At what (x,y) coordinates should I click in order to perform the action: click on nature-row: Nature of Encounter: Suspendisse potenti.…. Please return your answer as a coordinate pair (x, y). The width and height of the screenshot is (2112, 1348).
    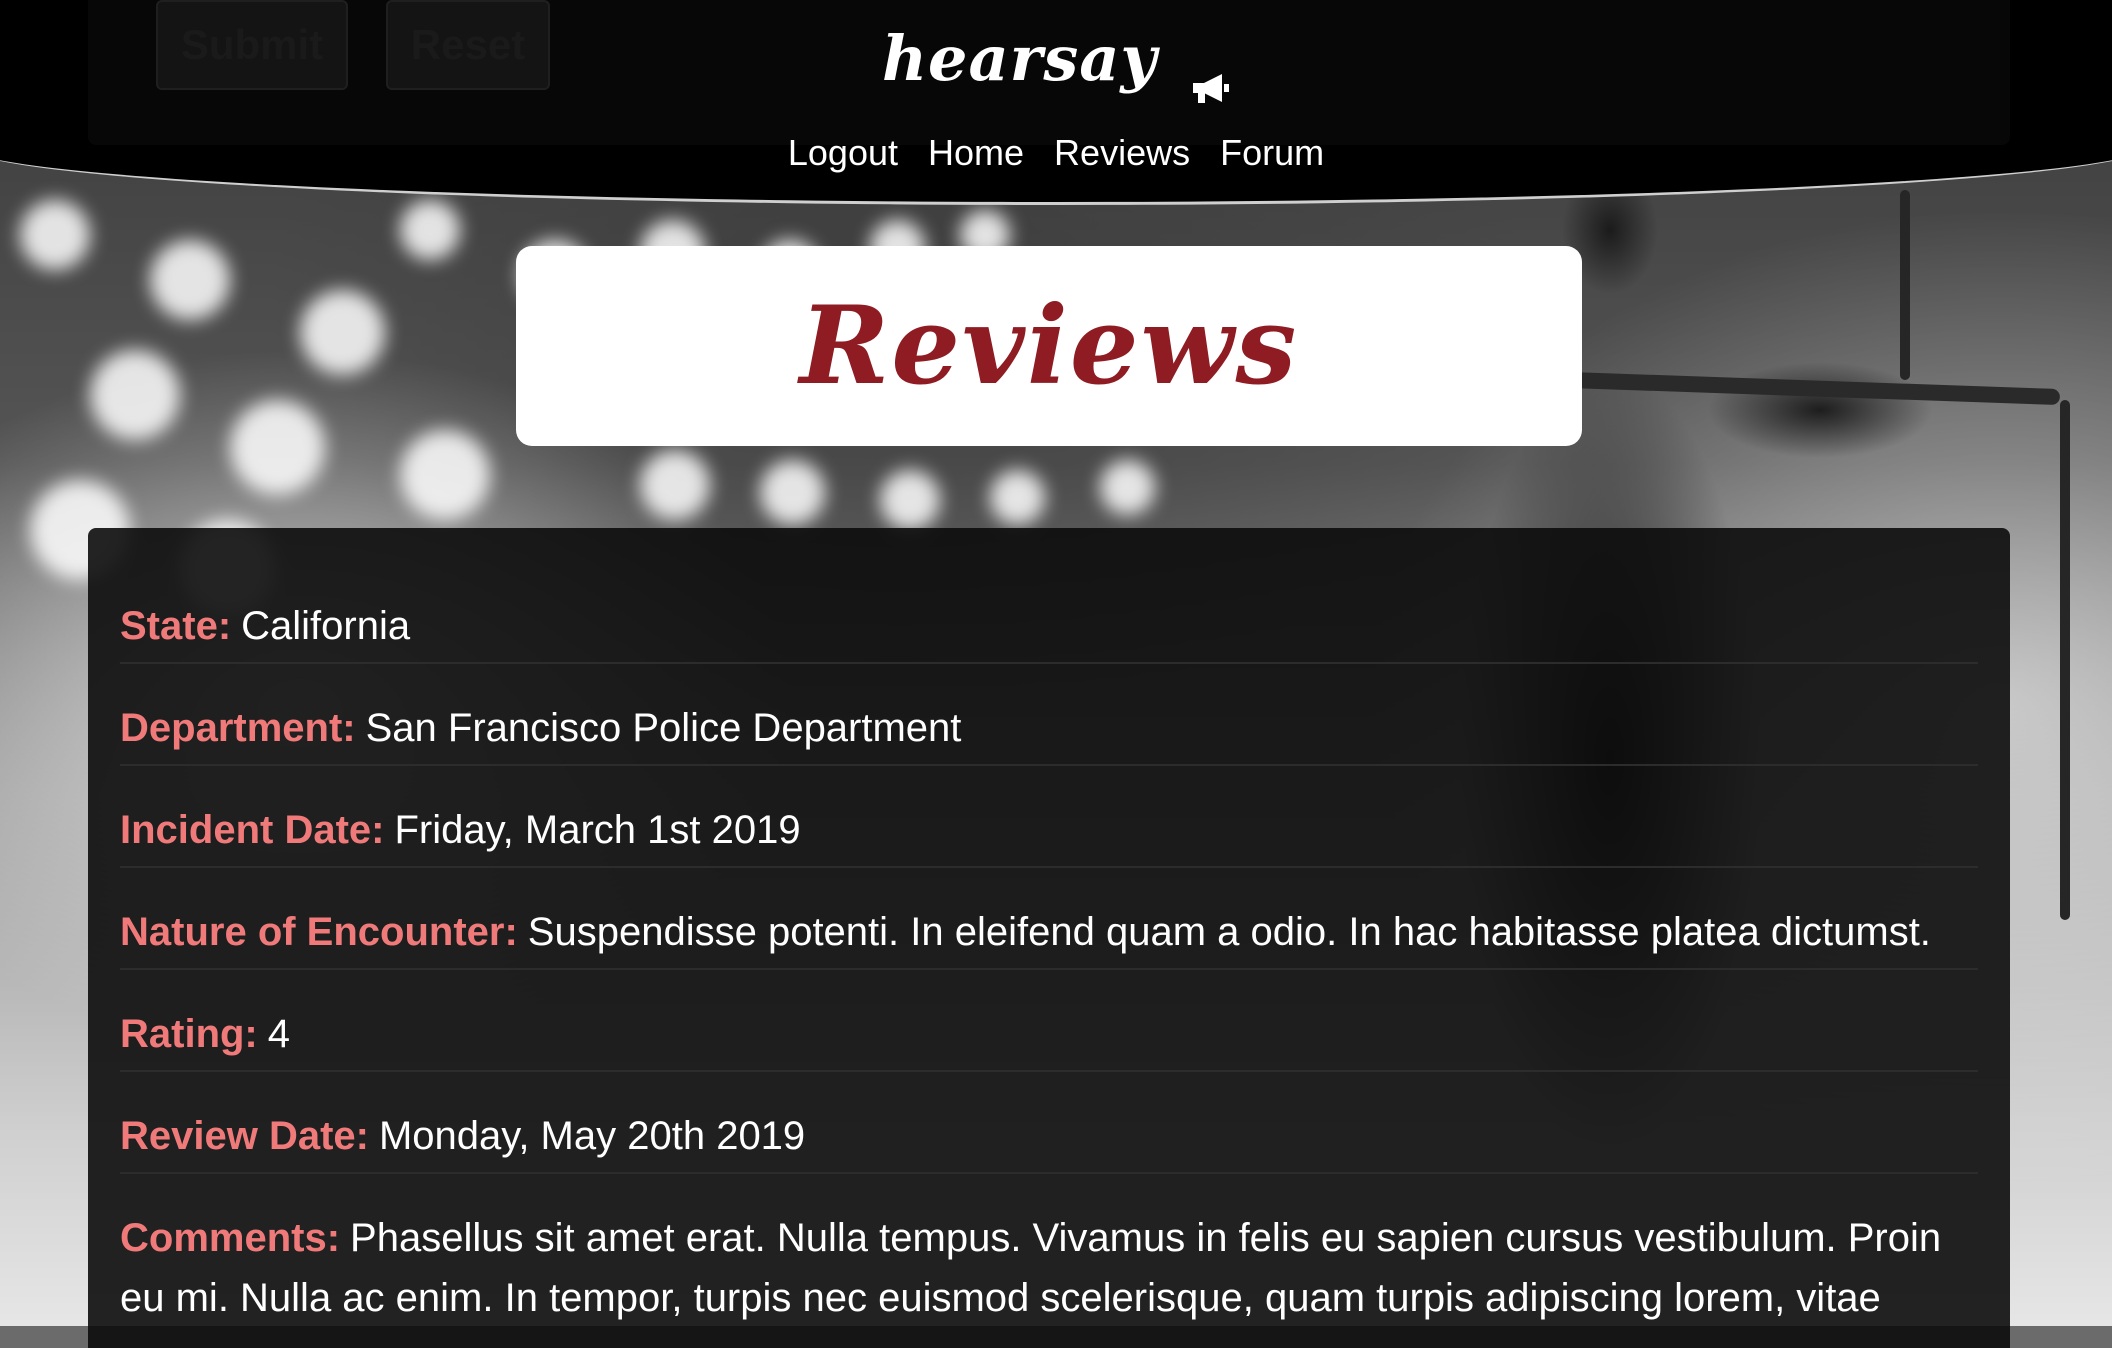
    Looking at the image, I should click on (1049, 939).